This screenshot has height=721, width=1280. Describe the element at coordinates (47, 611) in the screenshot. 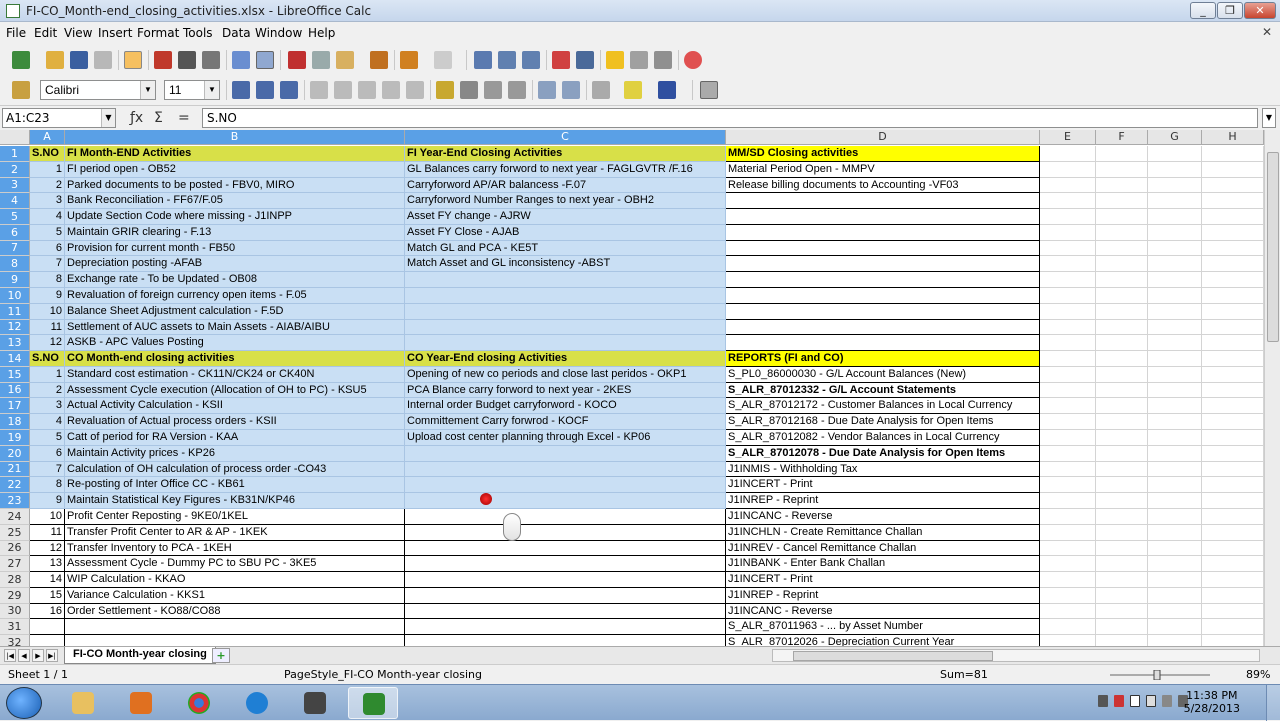

I see `cell-a30: 16` at that location.